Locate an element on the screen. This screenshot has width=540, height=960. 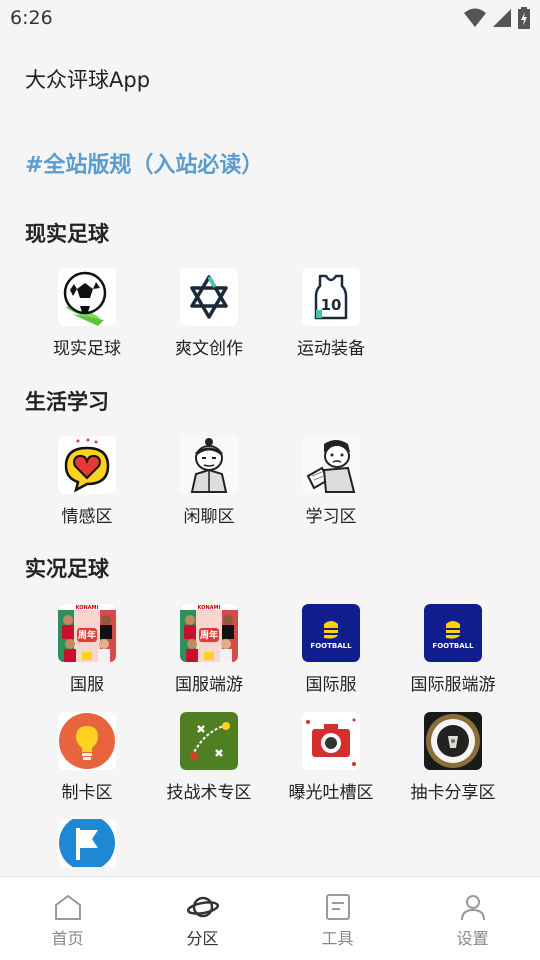
category-label: 国服 is located at coordinates (87, 685).